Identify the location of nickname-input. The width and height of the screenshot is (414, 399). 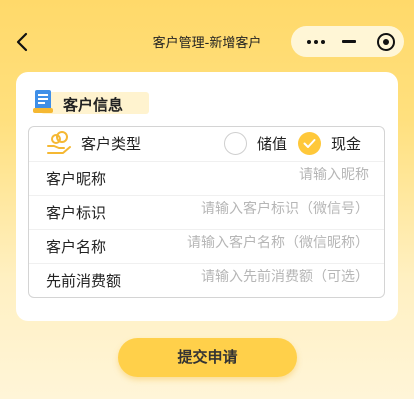
(299, 175).